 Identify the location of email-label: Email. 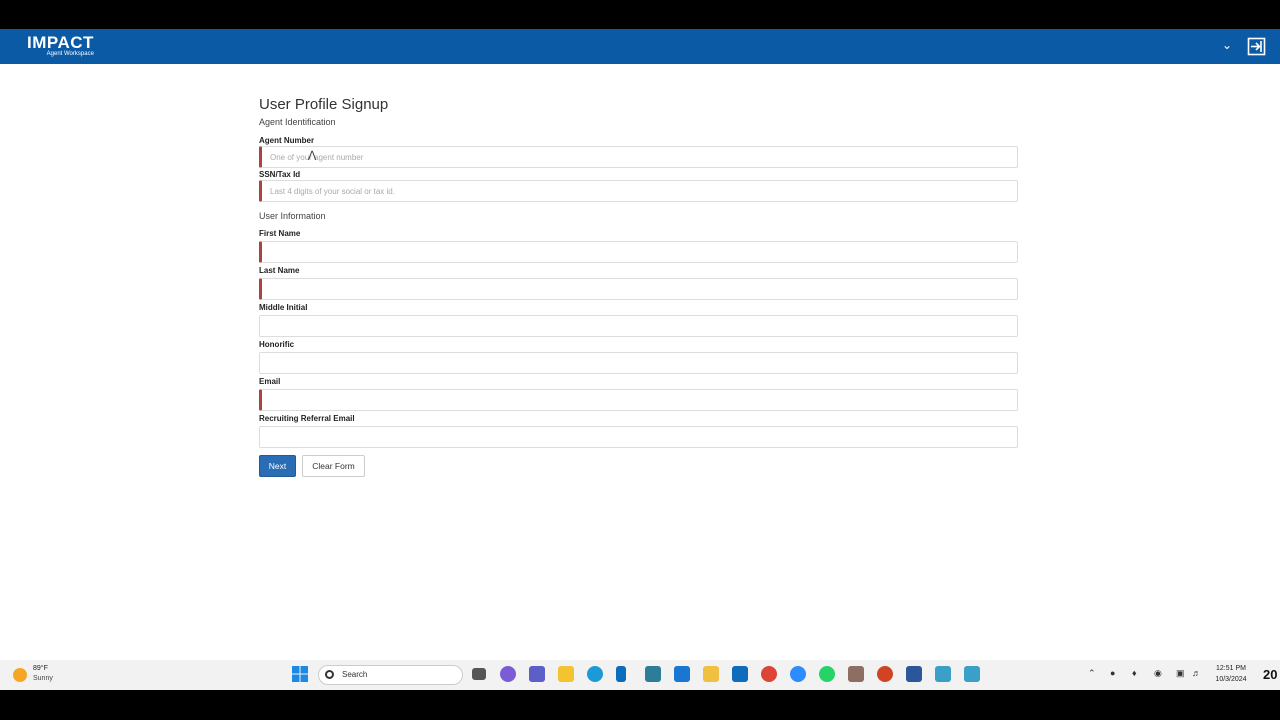
(270, 381).